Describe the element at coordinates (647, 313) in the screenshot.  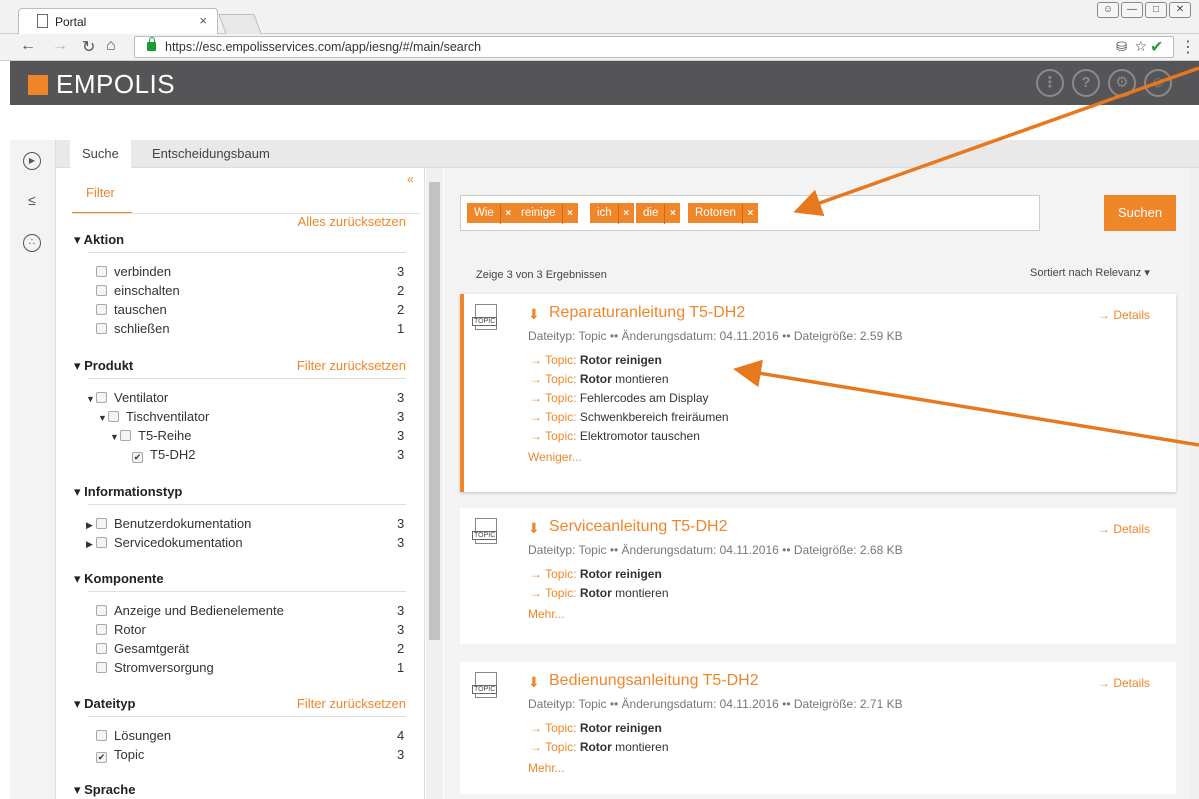
I see `result-title-link: Reparaturanleitung T5-DH2` at that location.